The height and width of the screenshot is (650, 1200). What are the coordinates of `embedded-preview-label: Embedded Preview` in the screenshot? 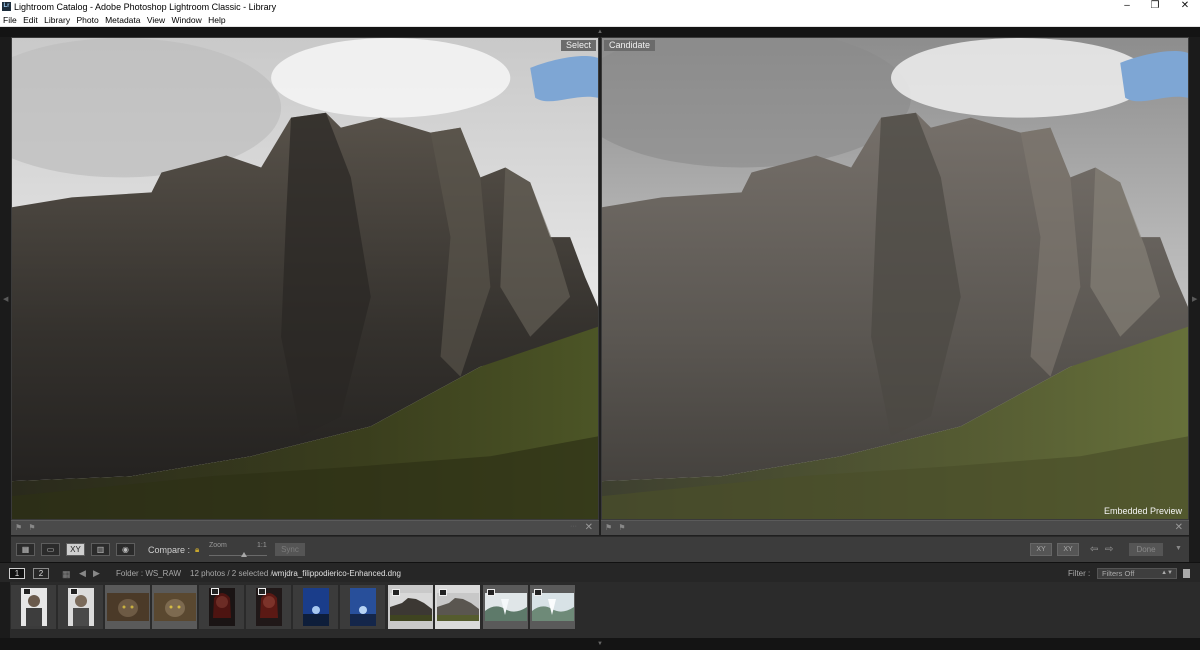 It's located at (1142, 511).